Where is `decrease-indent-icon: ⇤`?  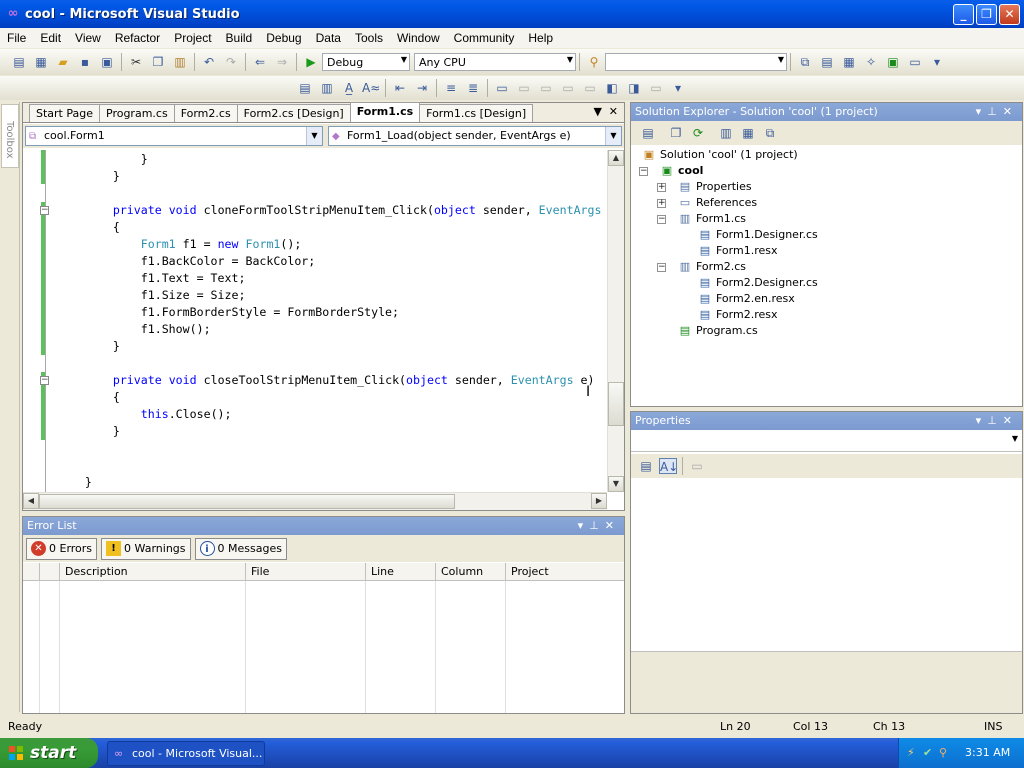
decrease-indent-icon: ⇤ is located at coordinates (400, 88).